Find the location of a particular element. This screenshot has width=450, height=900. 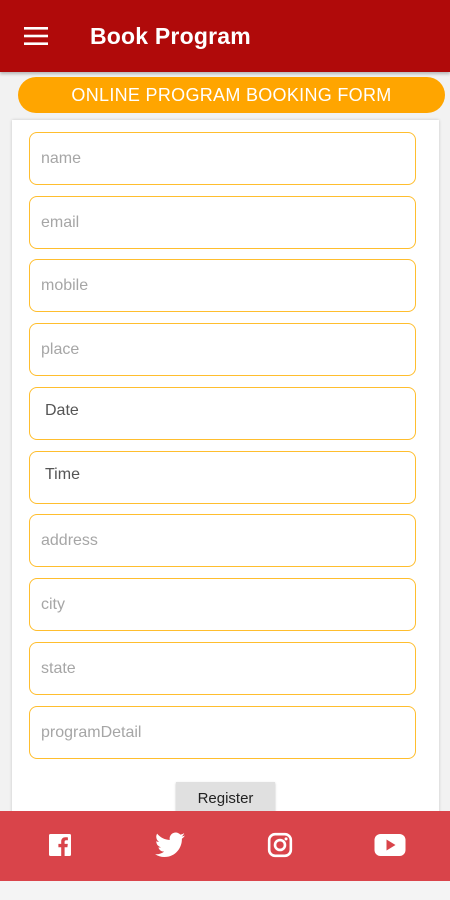

twitter-icon is located at coordinates (170, 844).